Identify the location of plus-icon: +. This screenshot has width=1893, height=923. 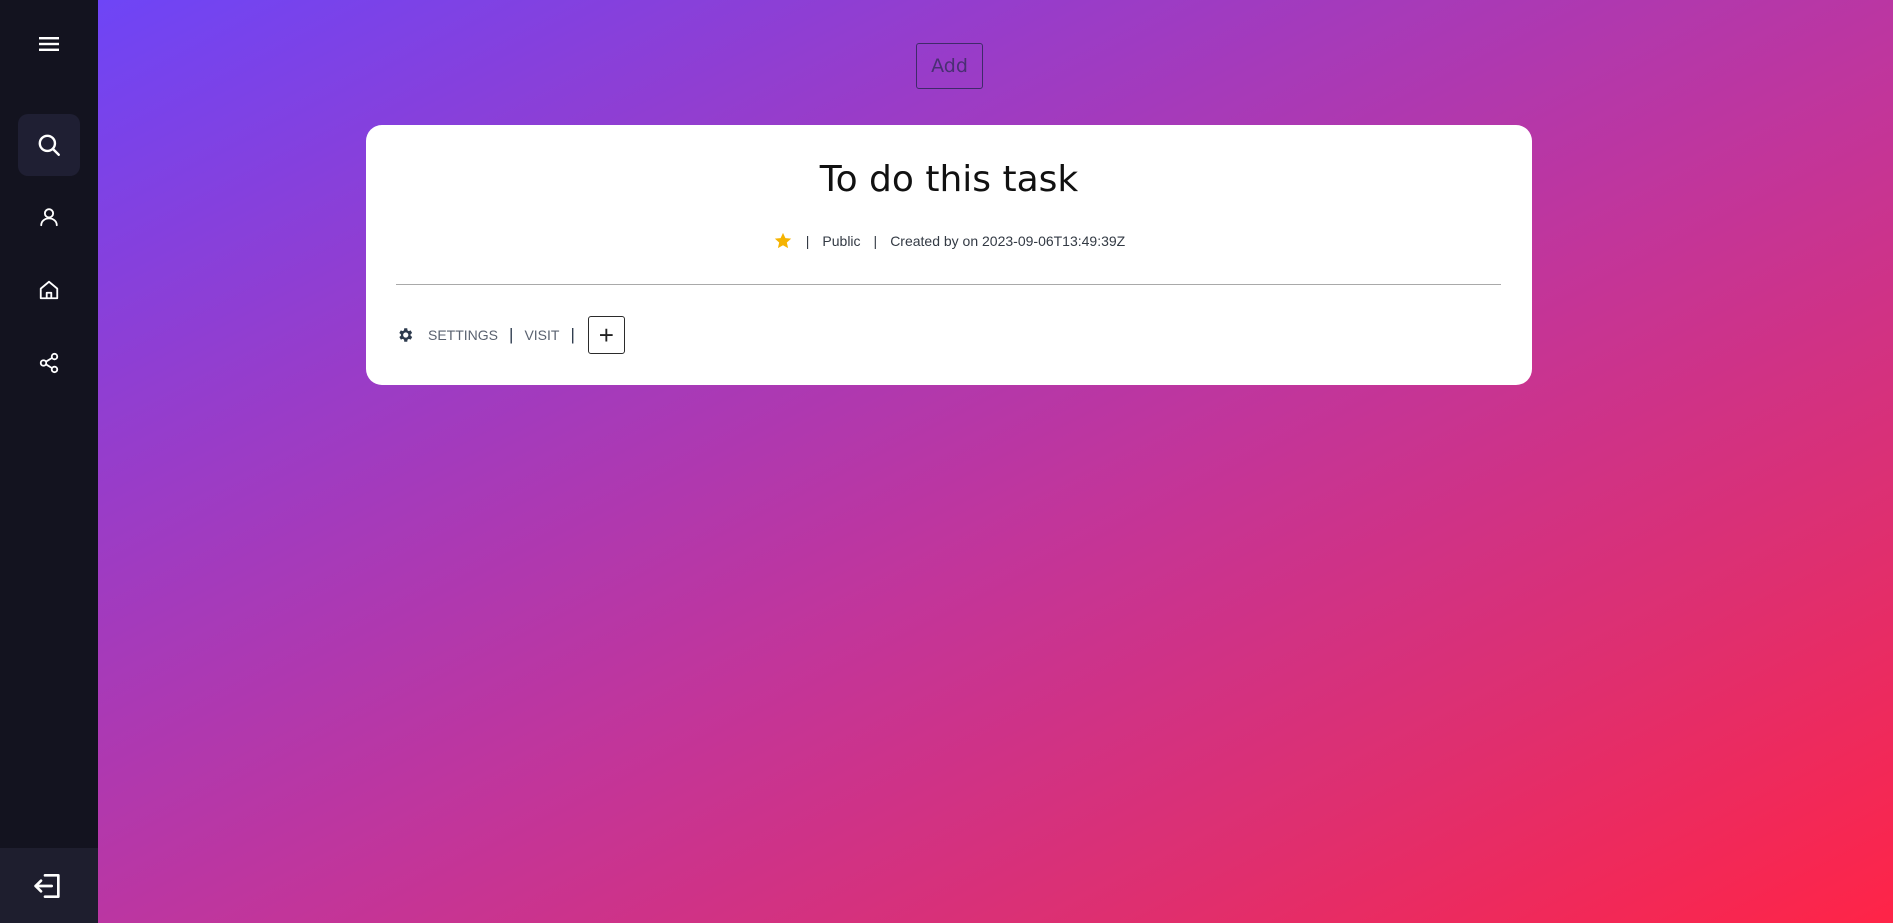
(606, 334).